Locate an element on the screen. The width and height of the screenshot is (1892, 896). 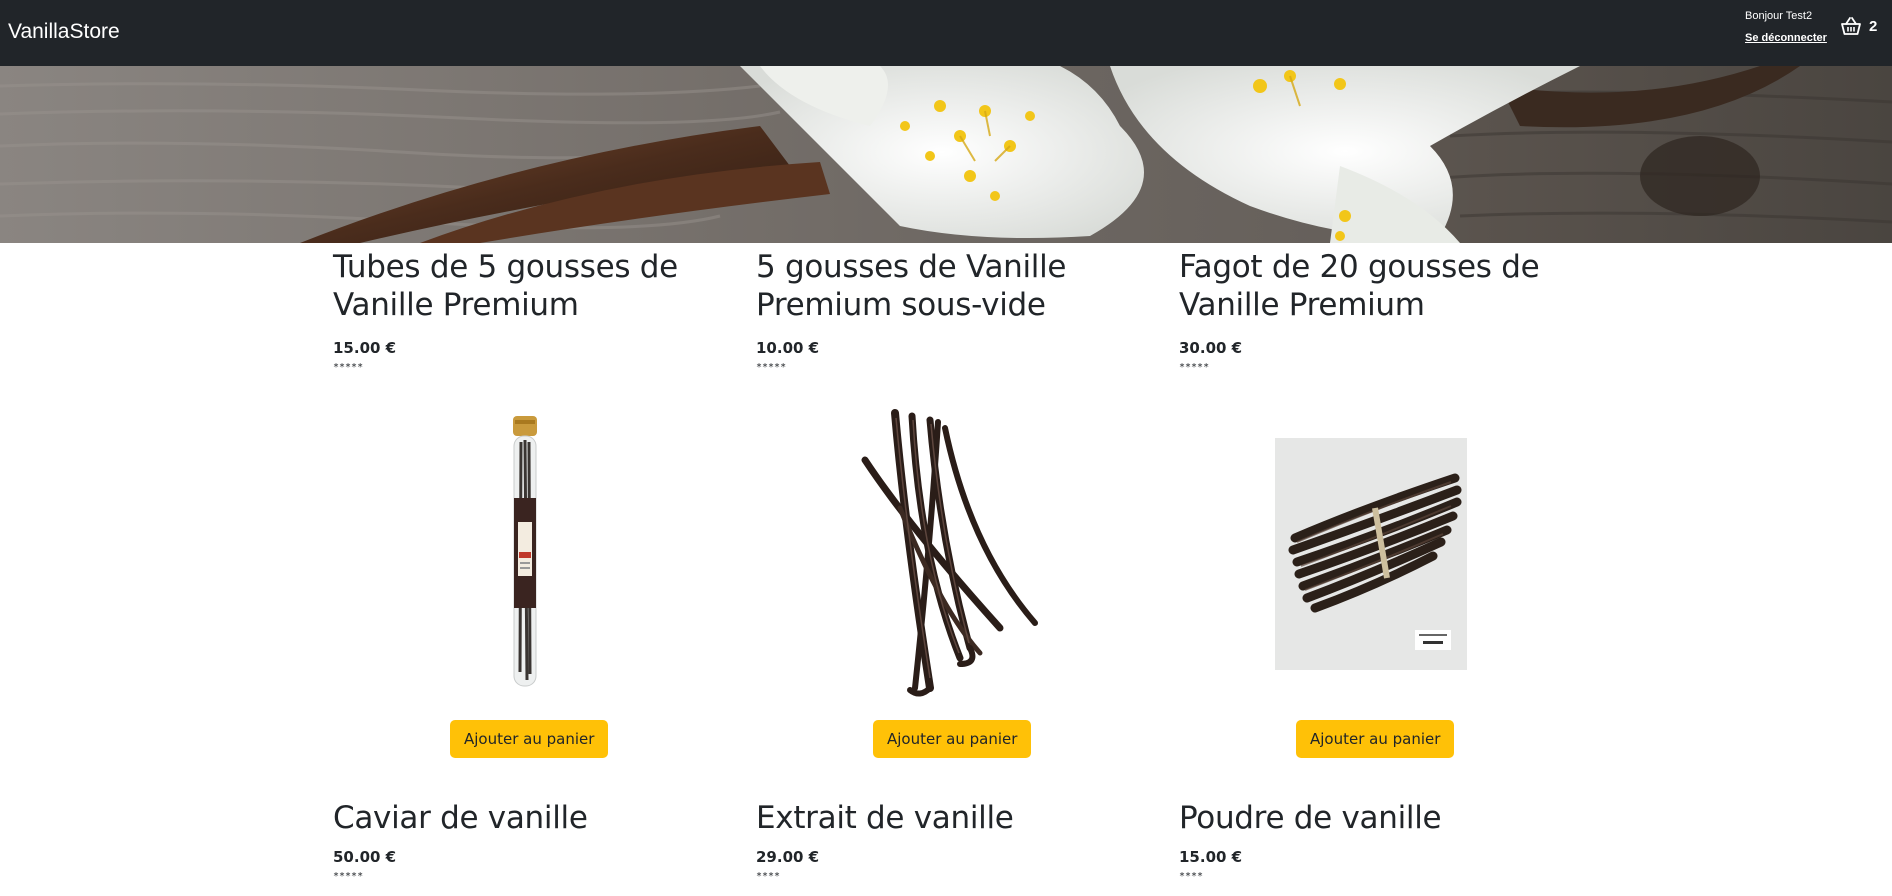
product-title: Poudre de vanille is located at coordinates (1379, 818).